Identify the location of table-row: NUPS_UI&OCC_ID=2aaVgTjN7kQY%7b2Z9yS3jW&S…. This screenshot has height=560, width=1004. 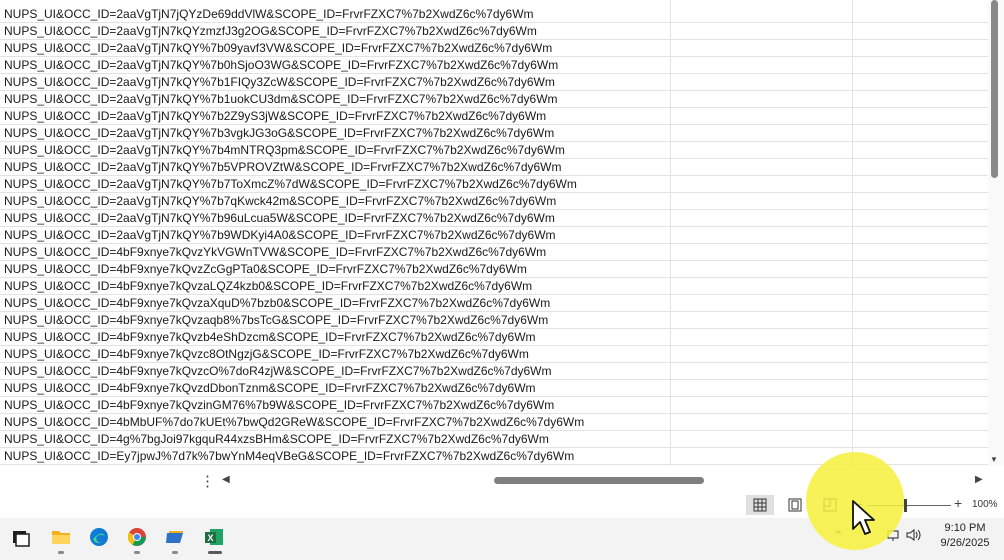
(494, 116).